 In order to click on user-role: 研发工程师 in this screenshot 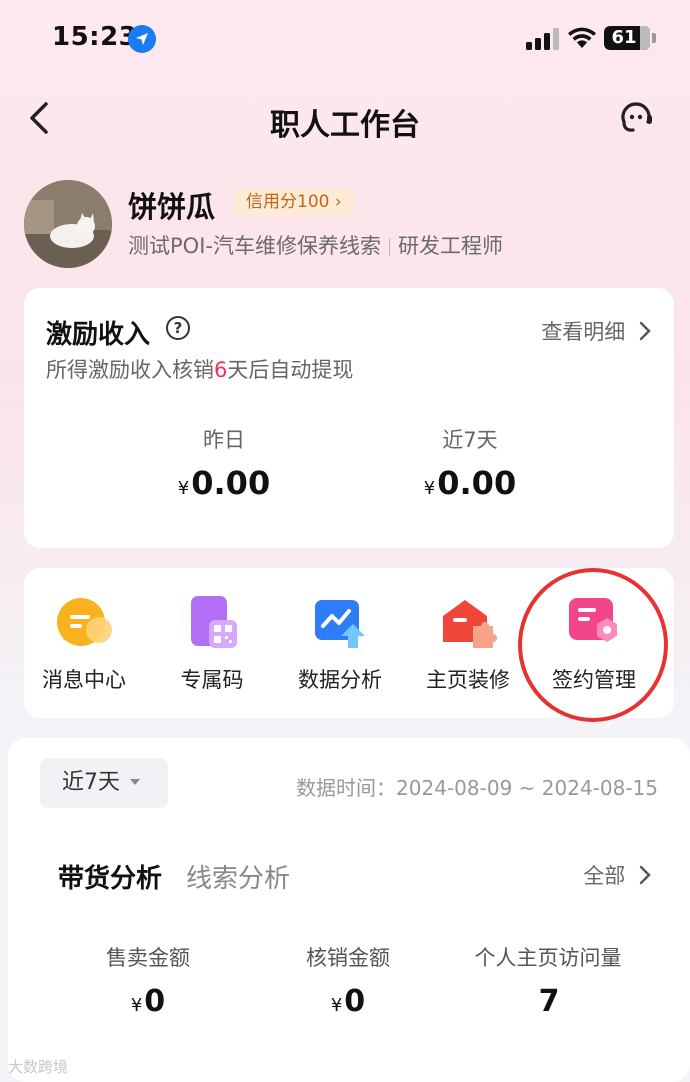, I will do `click(450, 246)`.